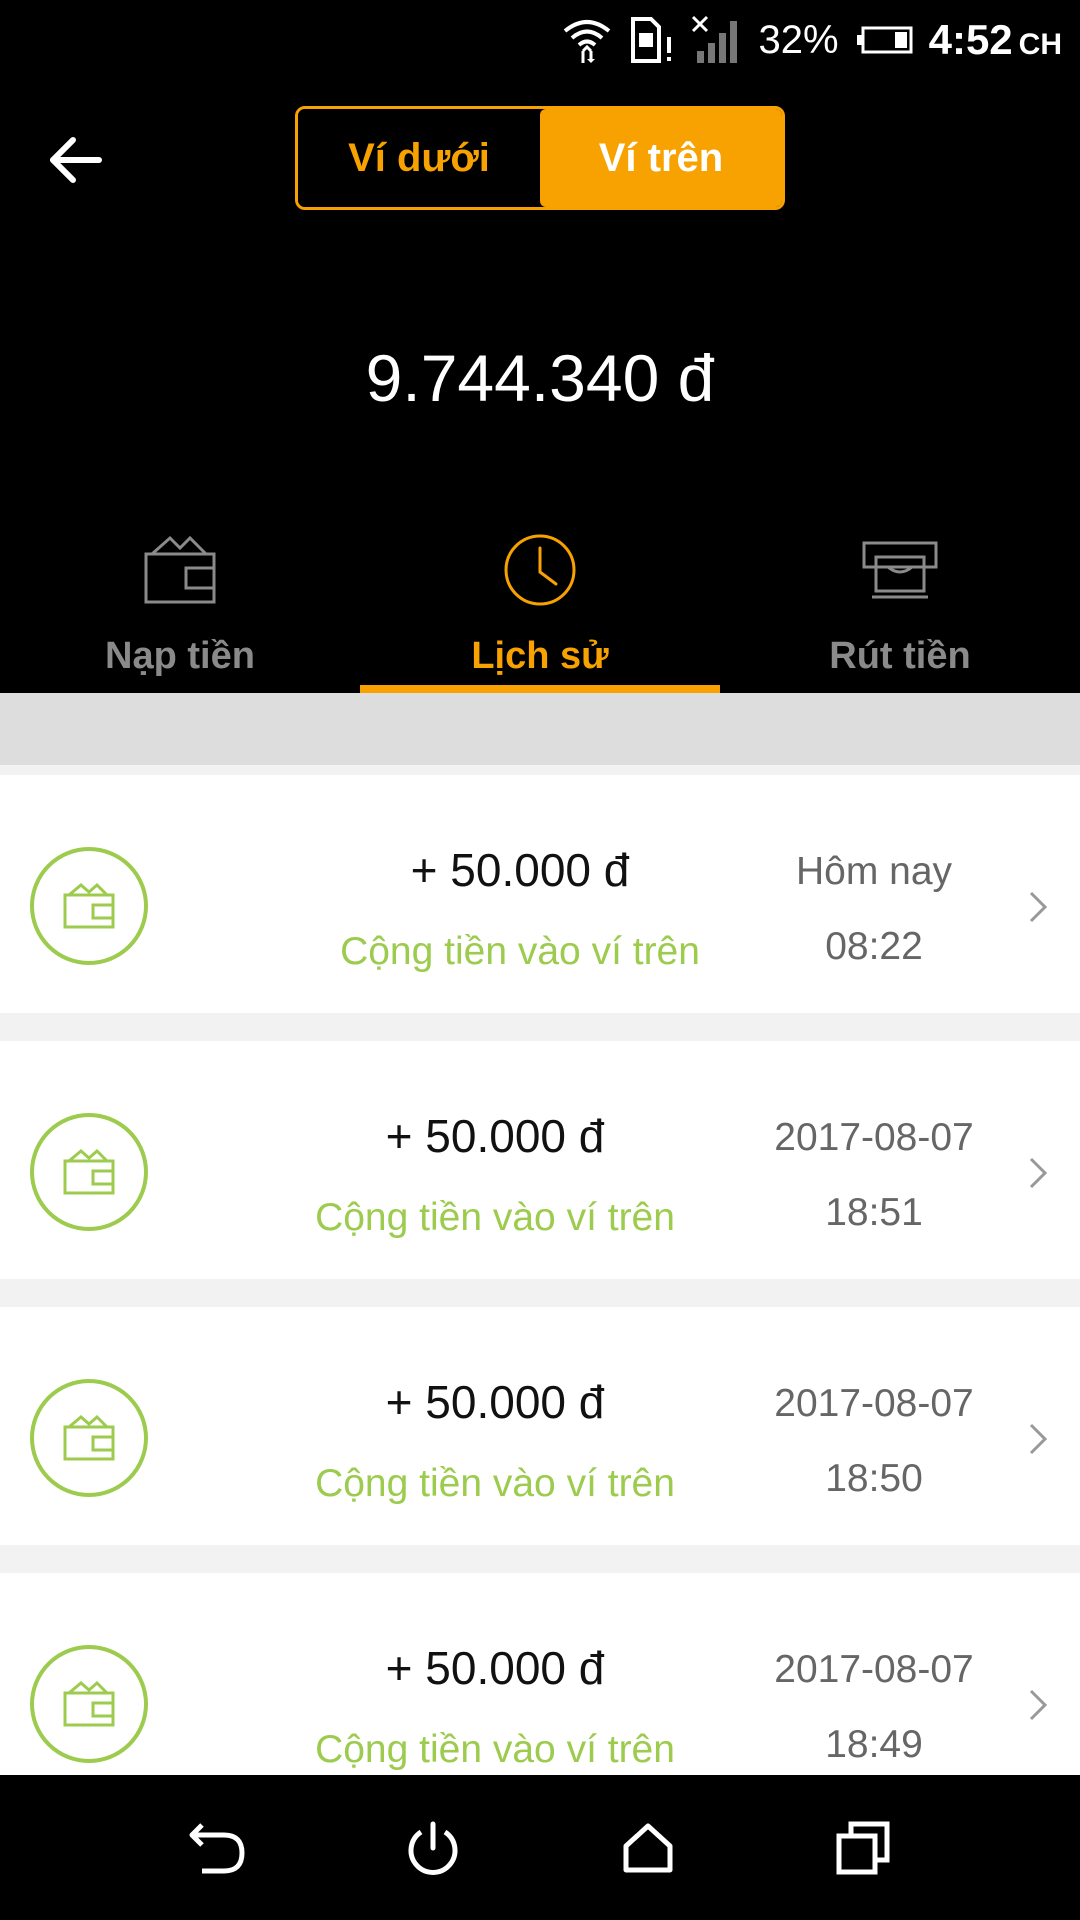 This screenshot has width=1080, height=1920. What do you see at coordinates (970, 39) in the screenshot?
I see `clock-time: 4:52` at bounding box center [970, 39].